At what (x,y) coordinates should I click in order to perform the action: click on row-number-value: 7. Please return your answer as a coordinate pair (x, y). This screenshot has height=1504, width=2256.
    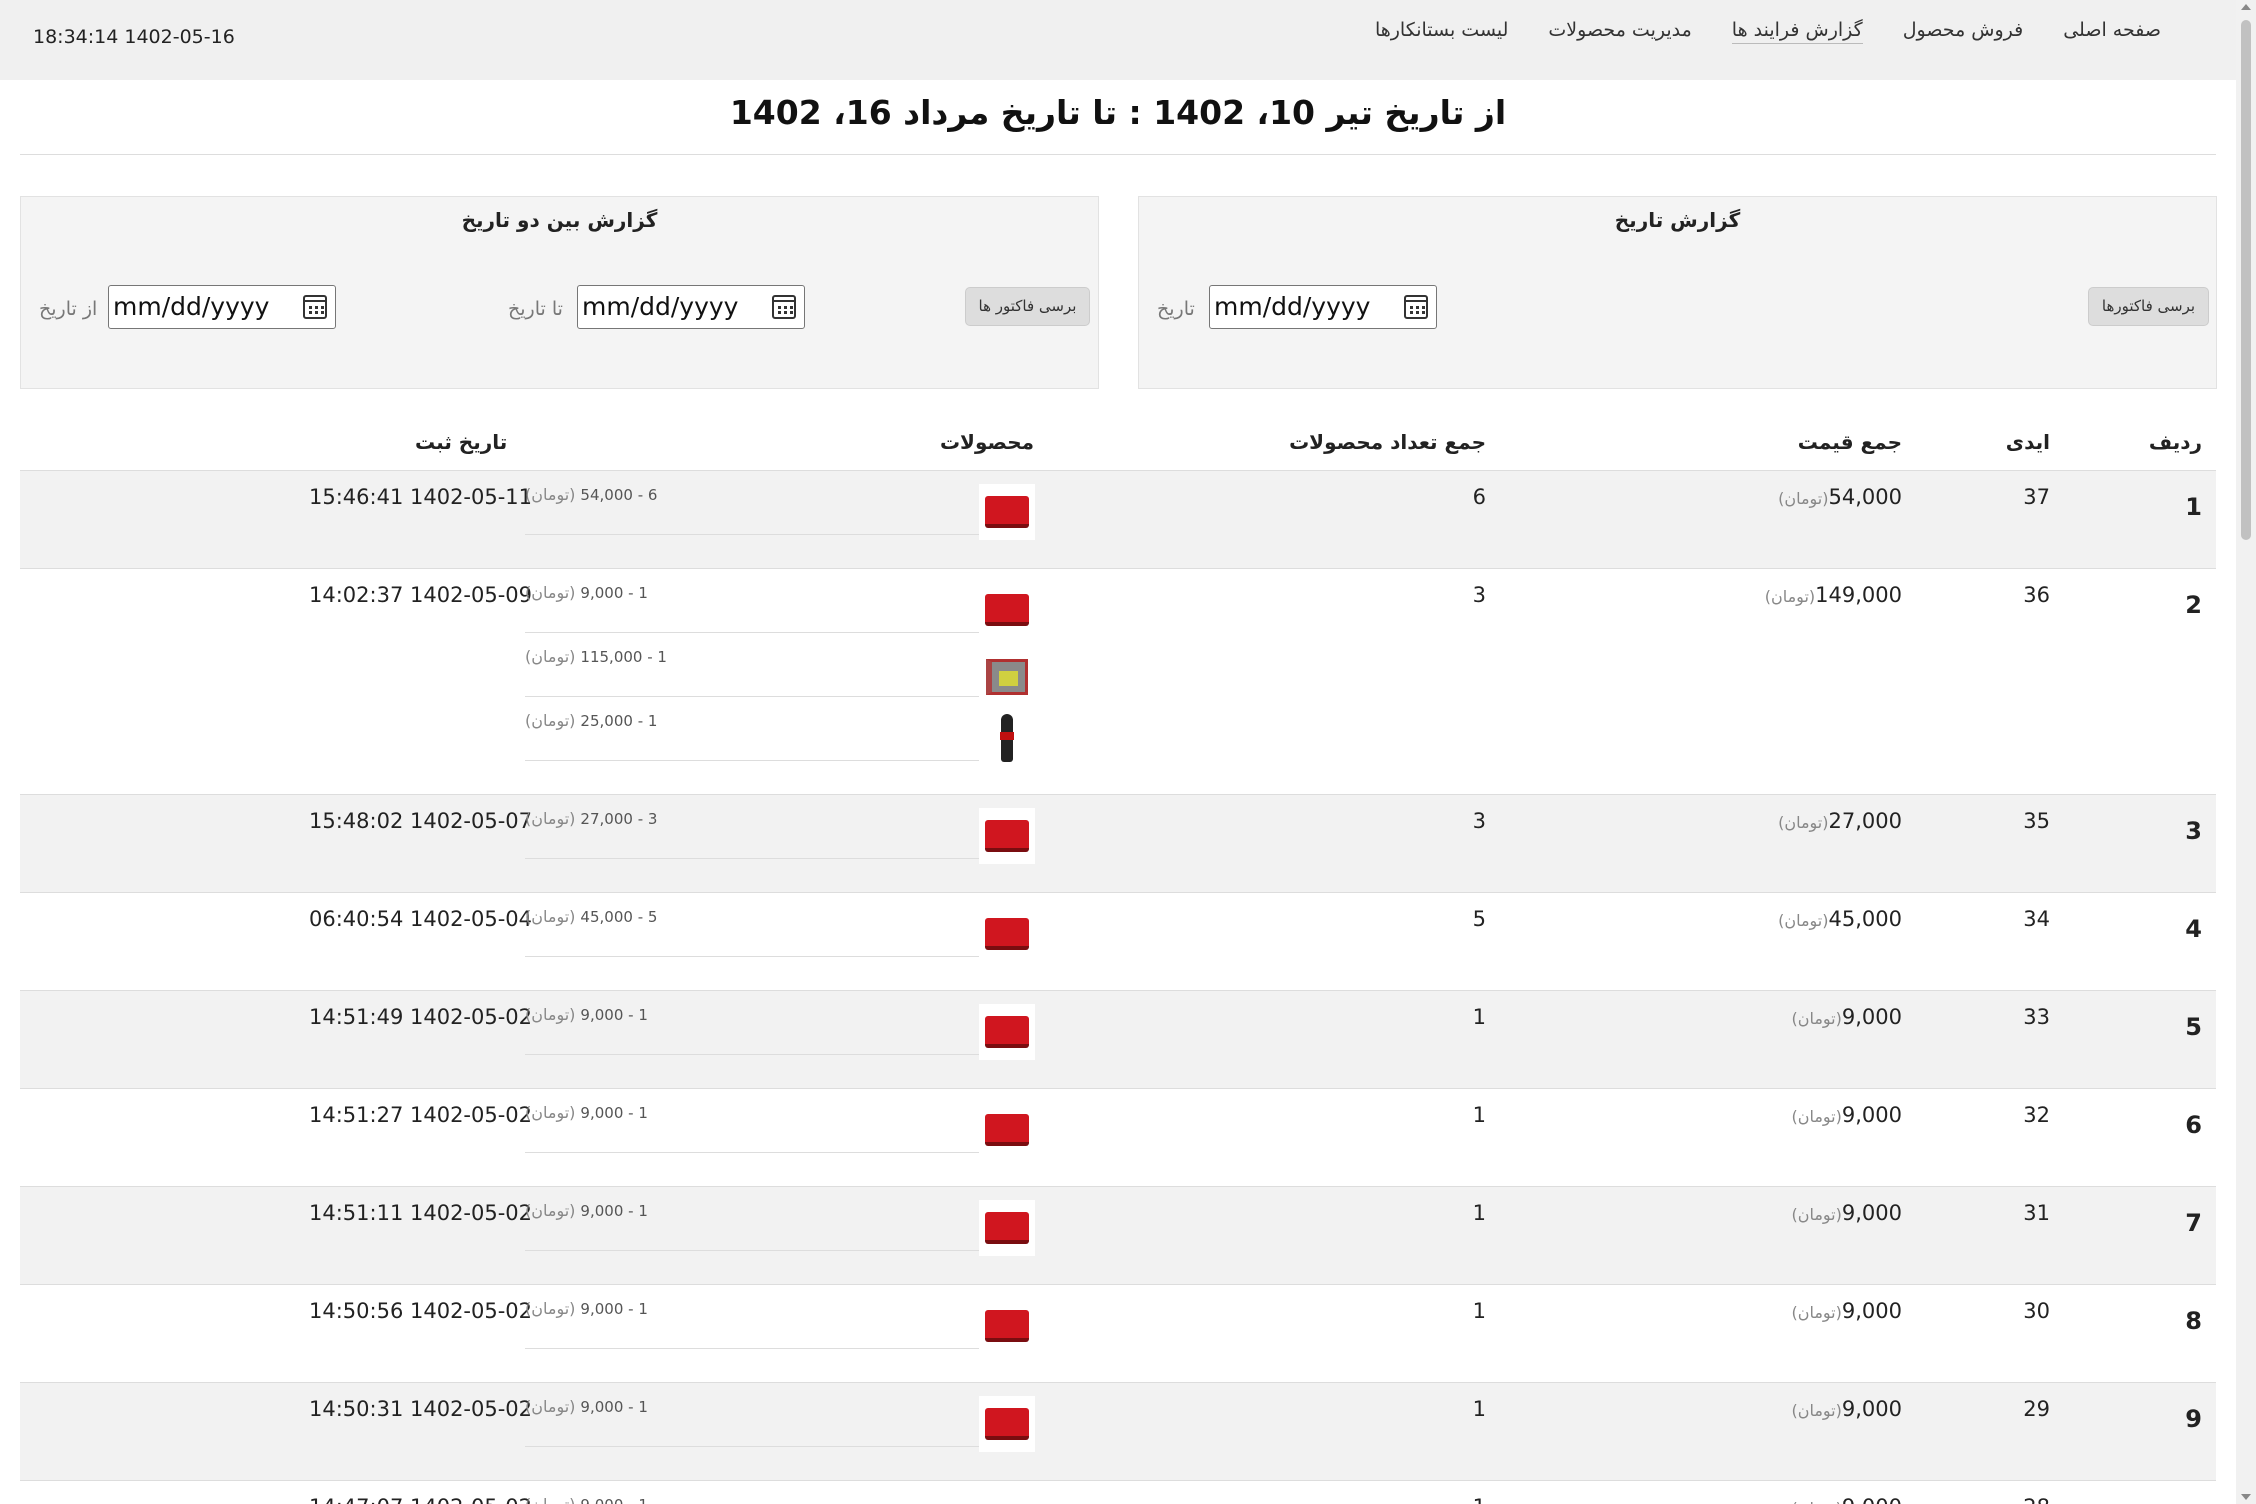
    Looking at the image, I should click on (2193, 1223).